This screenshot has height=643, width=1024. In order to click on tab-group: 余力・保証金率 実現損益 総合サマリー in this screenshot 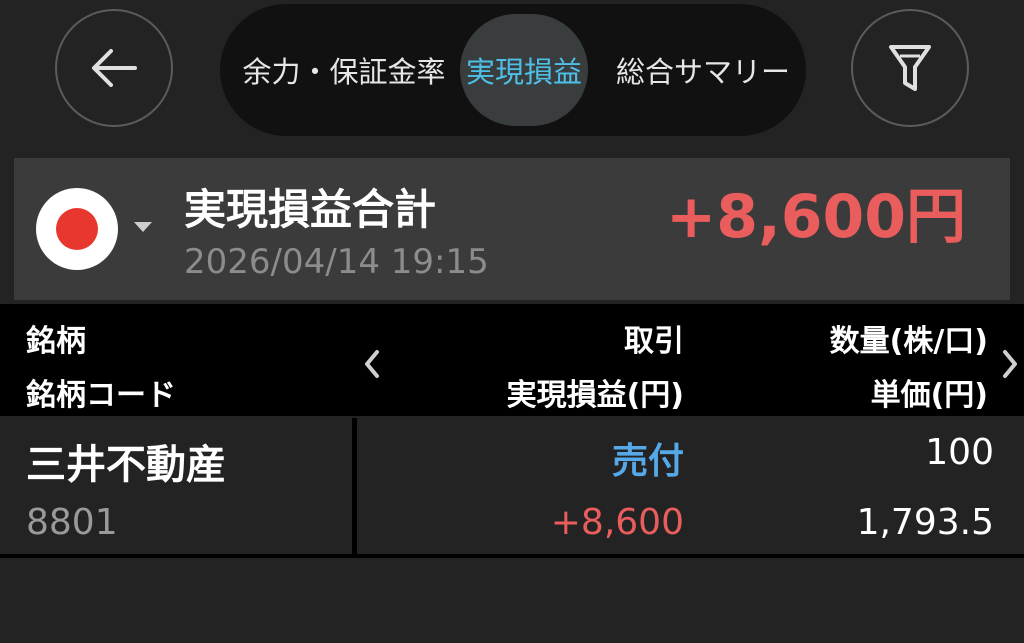, I will do `click(513, 70)`.